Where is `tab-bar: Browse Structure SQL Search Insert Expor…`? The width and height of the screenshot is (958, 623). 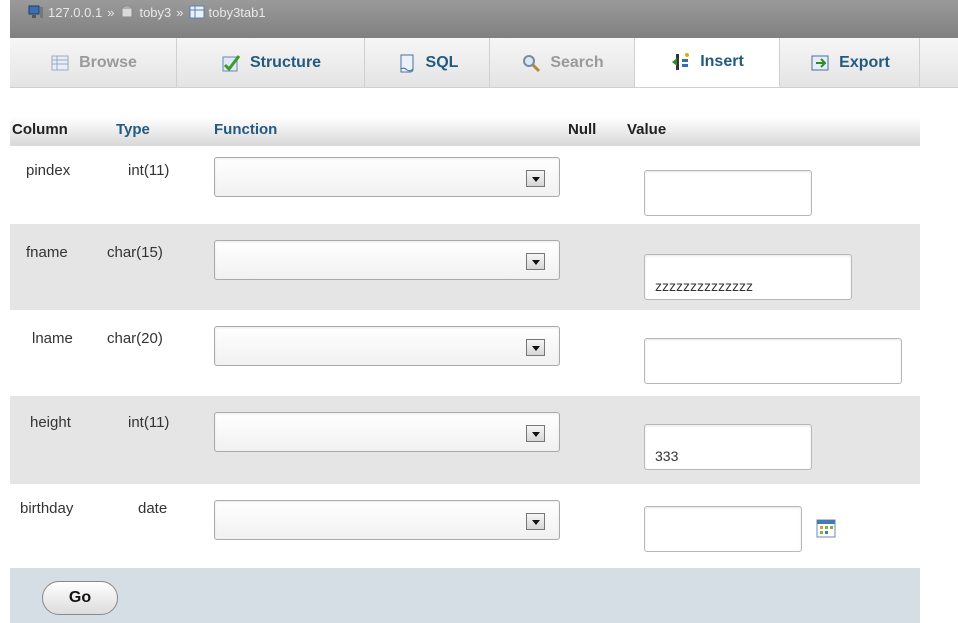
tab-bar: Browse Structure SQL Search Insert Expor… is located at coordinates (484, 63).